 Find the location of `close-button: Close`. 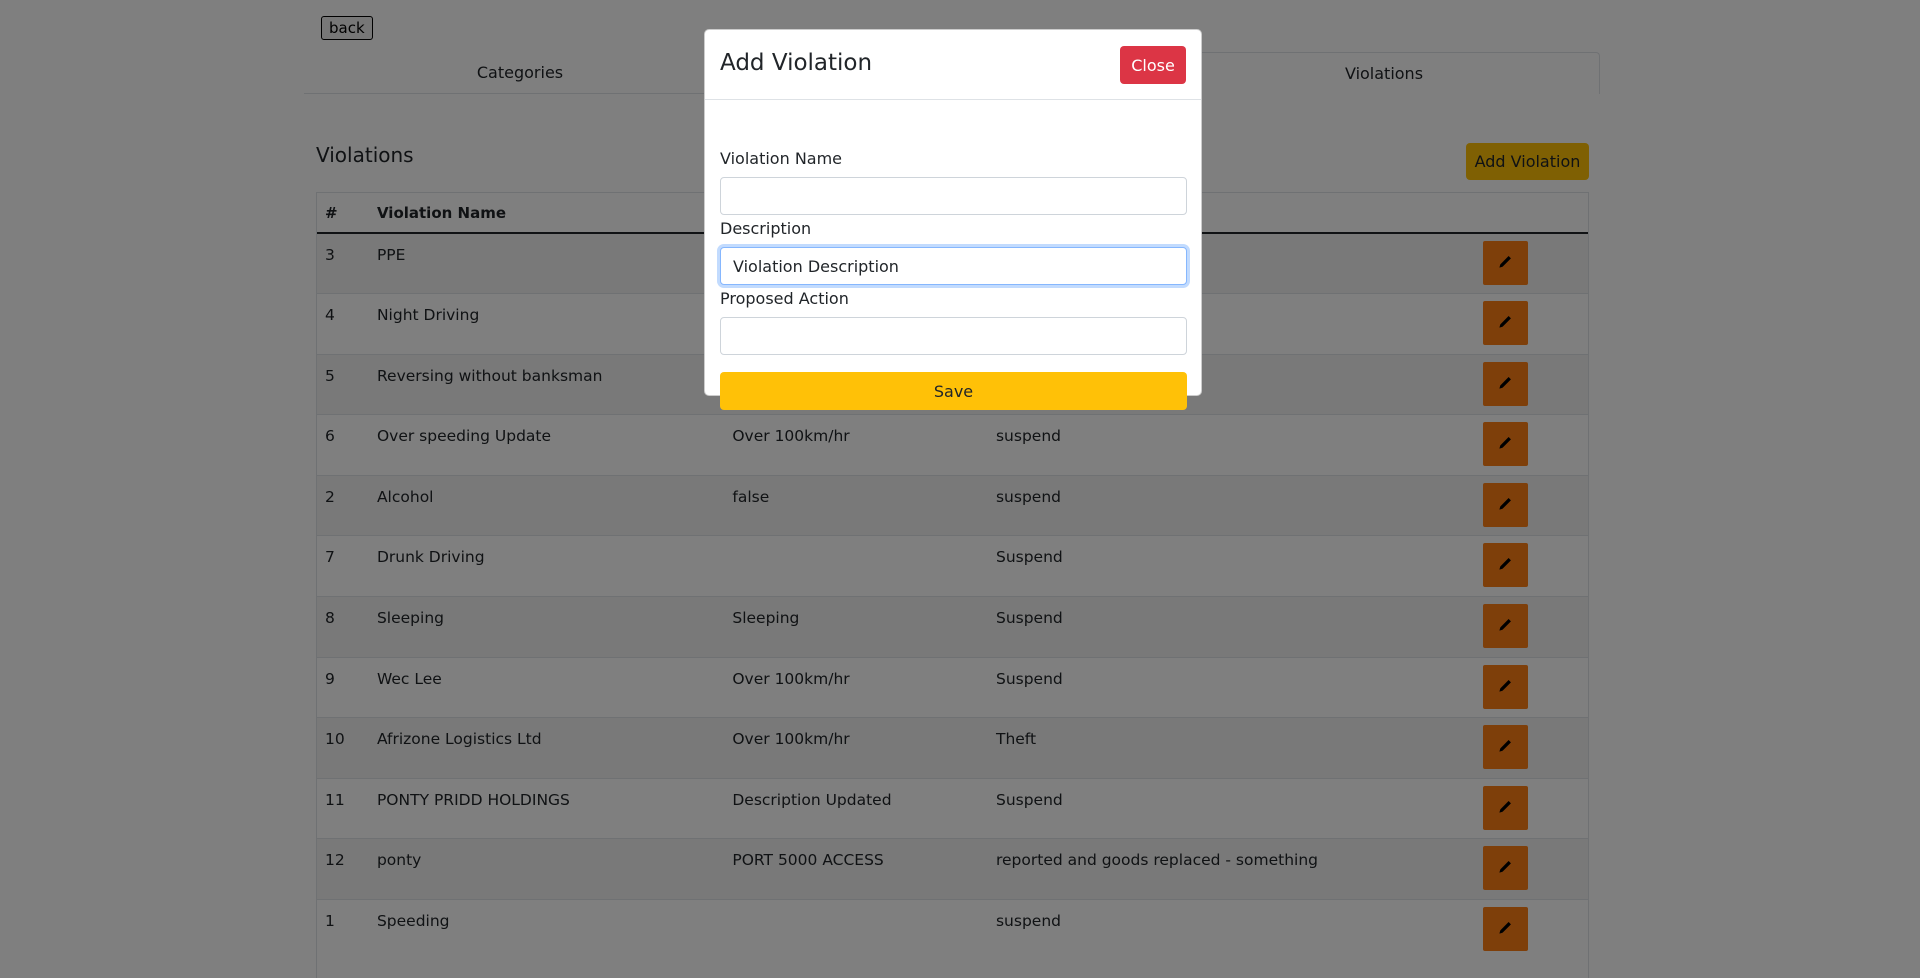

close-button: Close is located at coordinates (1153, 65).